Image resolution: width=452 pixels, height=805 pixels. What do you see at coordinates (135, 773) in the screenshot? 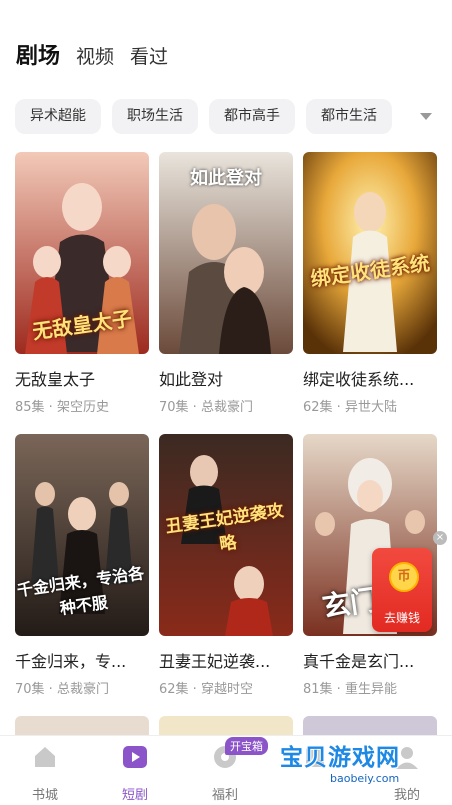
I see `nav-item-short-drama: 短剧` at bounding box center [135, 773].